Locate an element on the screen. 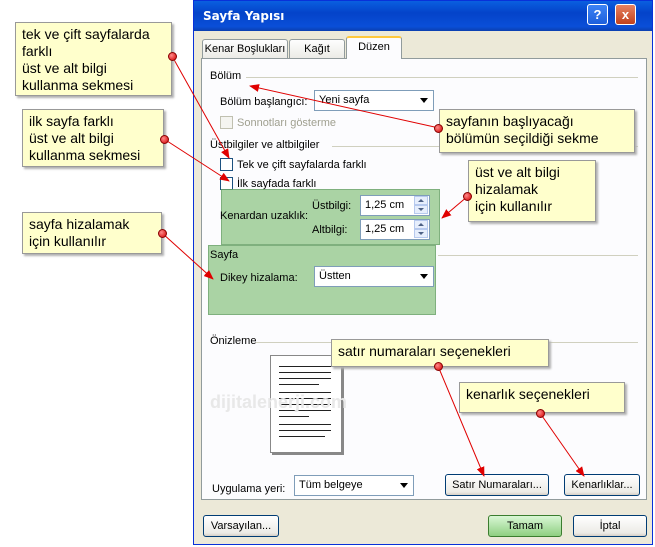 The height and width of the screenshot is (547, 655). arrow-first-page is located at coordinates (196, 160).